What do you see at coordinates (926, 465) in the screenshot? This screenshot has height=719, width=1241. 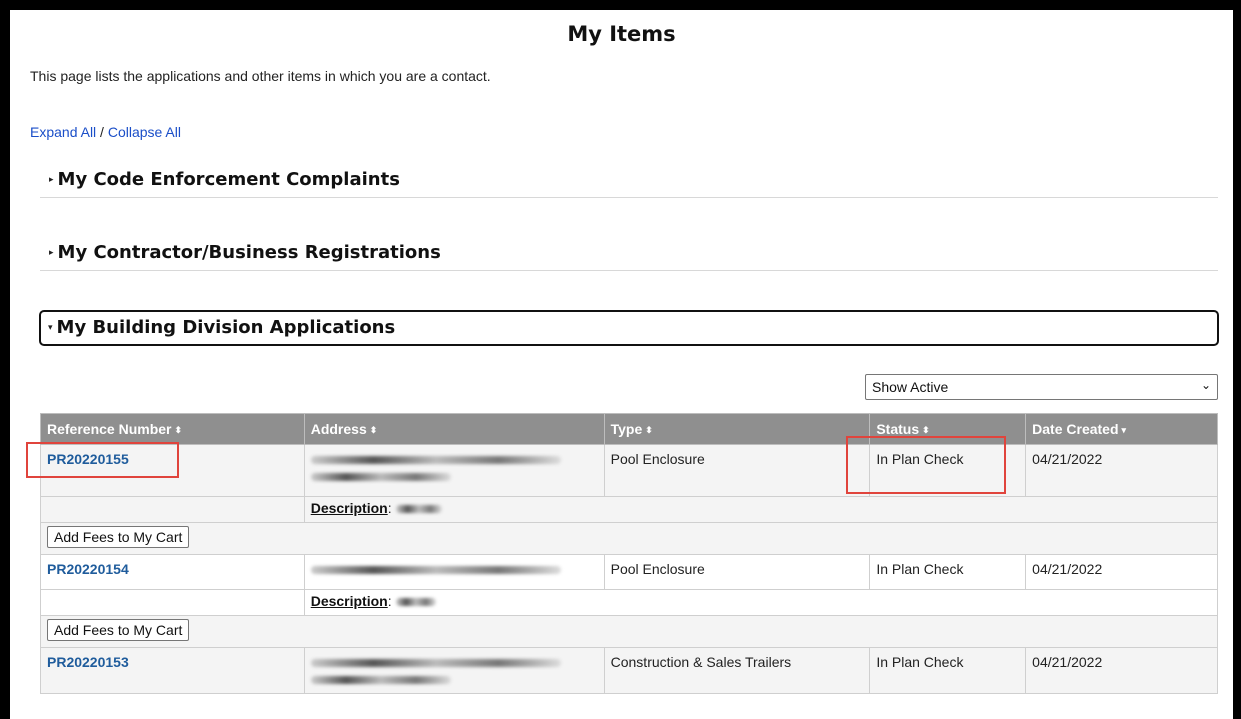 I see `highlight-status-box` at bounding box center [926, 465].